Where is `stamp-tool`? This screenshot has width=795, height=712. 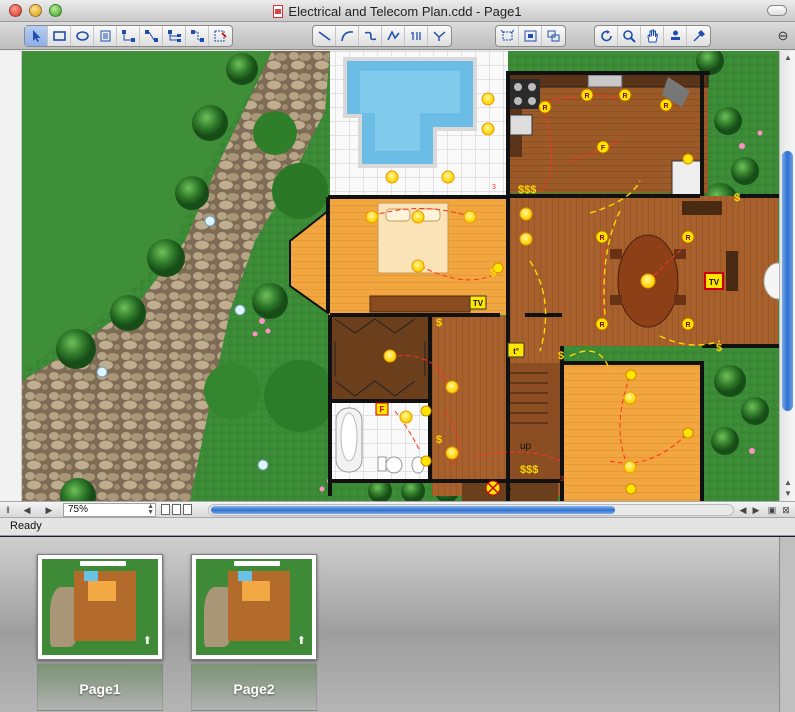
stamp-tool is located at coordinates (675, 36).